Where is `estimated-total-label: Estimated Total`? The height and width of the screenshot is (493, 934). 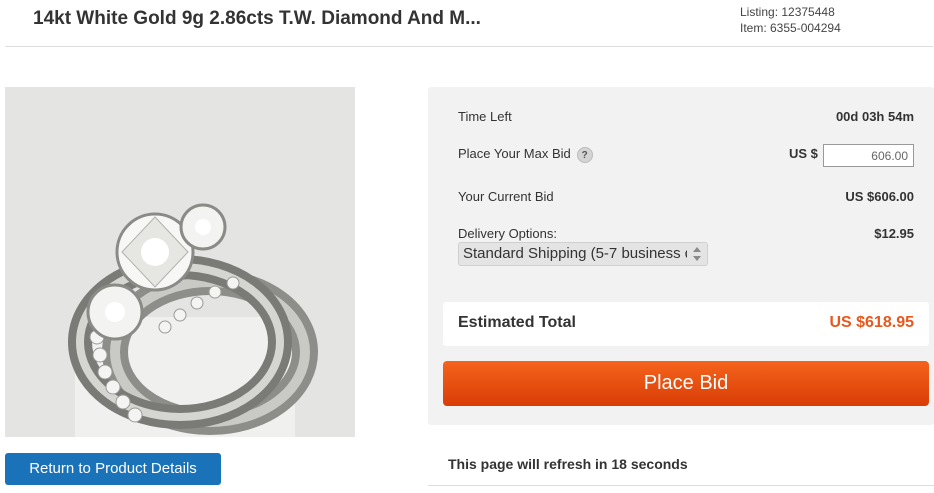
estimated-total-label: Estimated Total is located at coordinates (517, 322).